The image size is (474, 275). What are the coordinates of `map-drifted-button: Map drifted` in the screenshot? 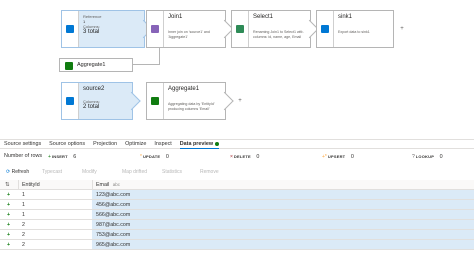 It's located at (134, 172).